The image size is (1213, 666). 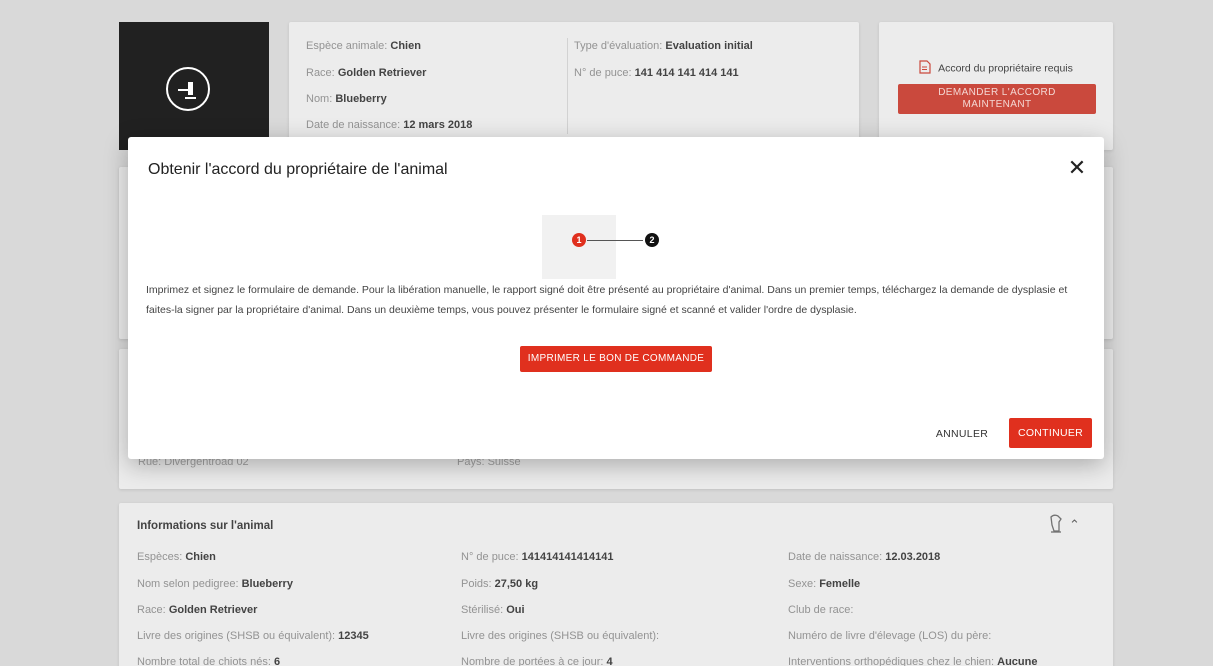 What do you see at coordinates (1077, 168) in the screenshot?
I see `close-icon: ✕` at bounding box center [1077, 168].